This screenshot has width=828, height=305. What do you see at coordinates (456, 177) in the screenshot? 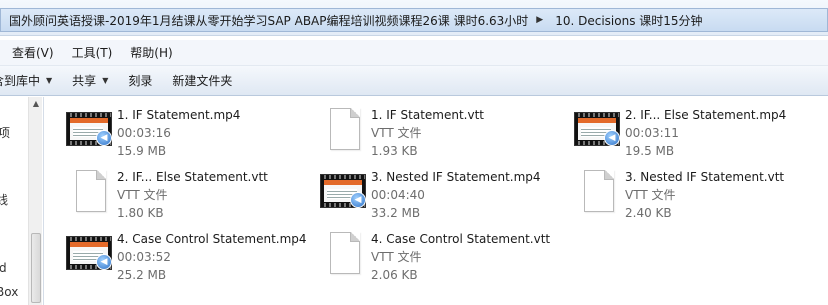
I see `file-name: 3. Nested IF Statement.mp4` at bounding box center [456, 177].